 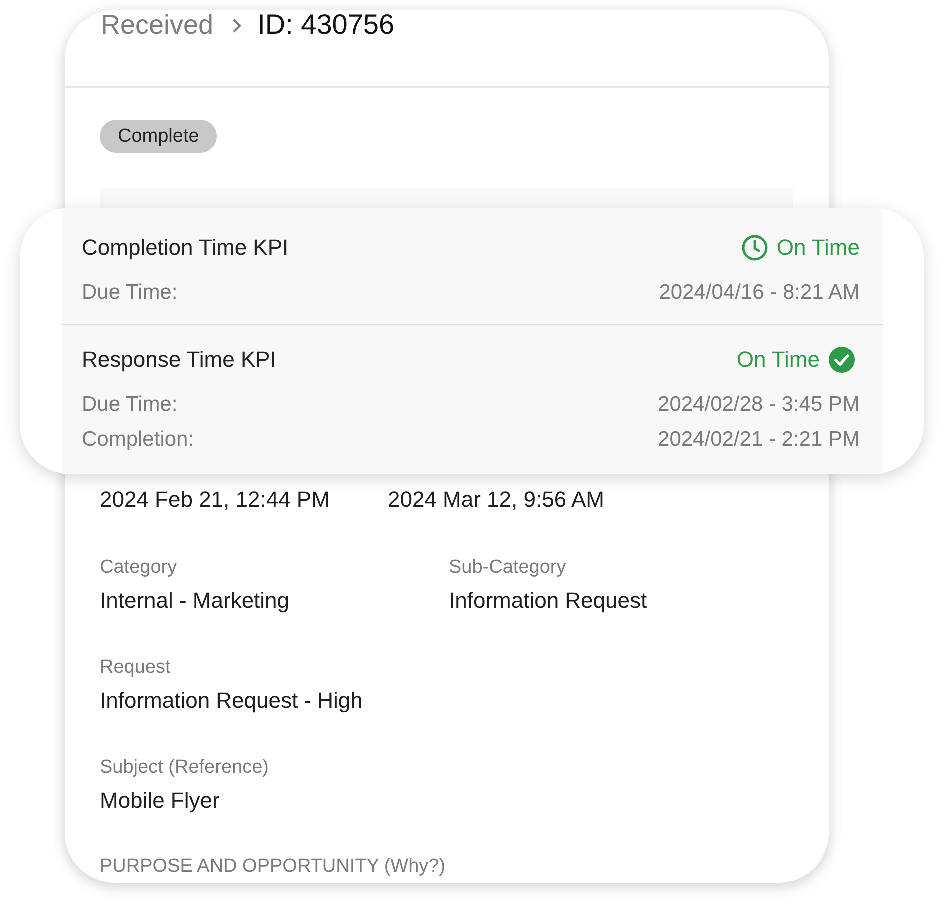 I want to click on field-label: Request, so click(x=135, y=668).